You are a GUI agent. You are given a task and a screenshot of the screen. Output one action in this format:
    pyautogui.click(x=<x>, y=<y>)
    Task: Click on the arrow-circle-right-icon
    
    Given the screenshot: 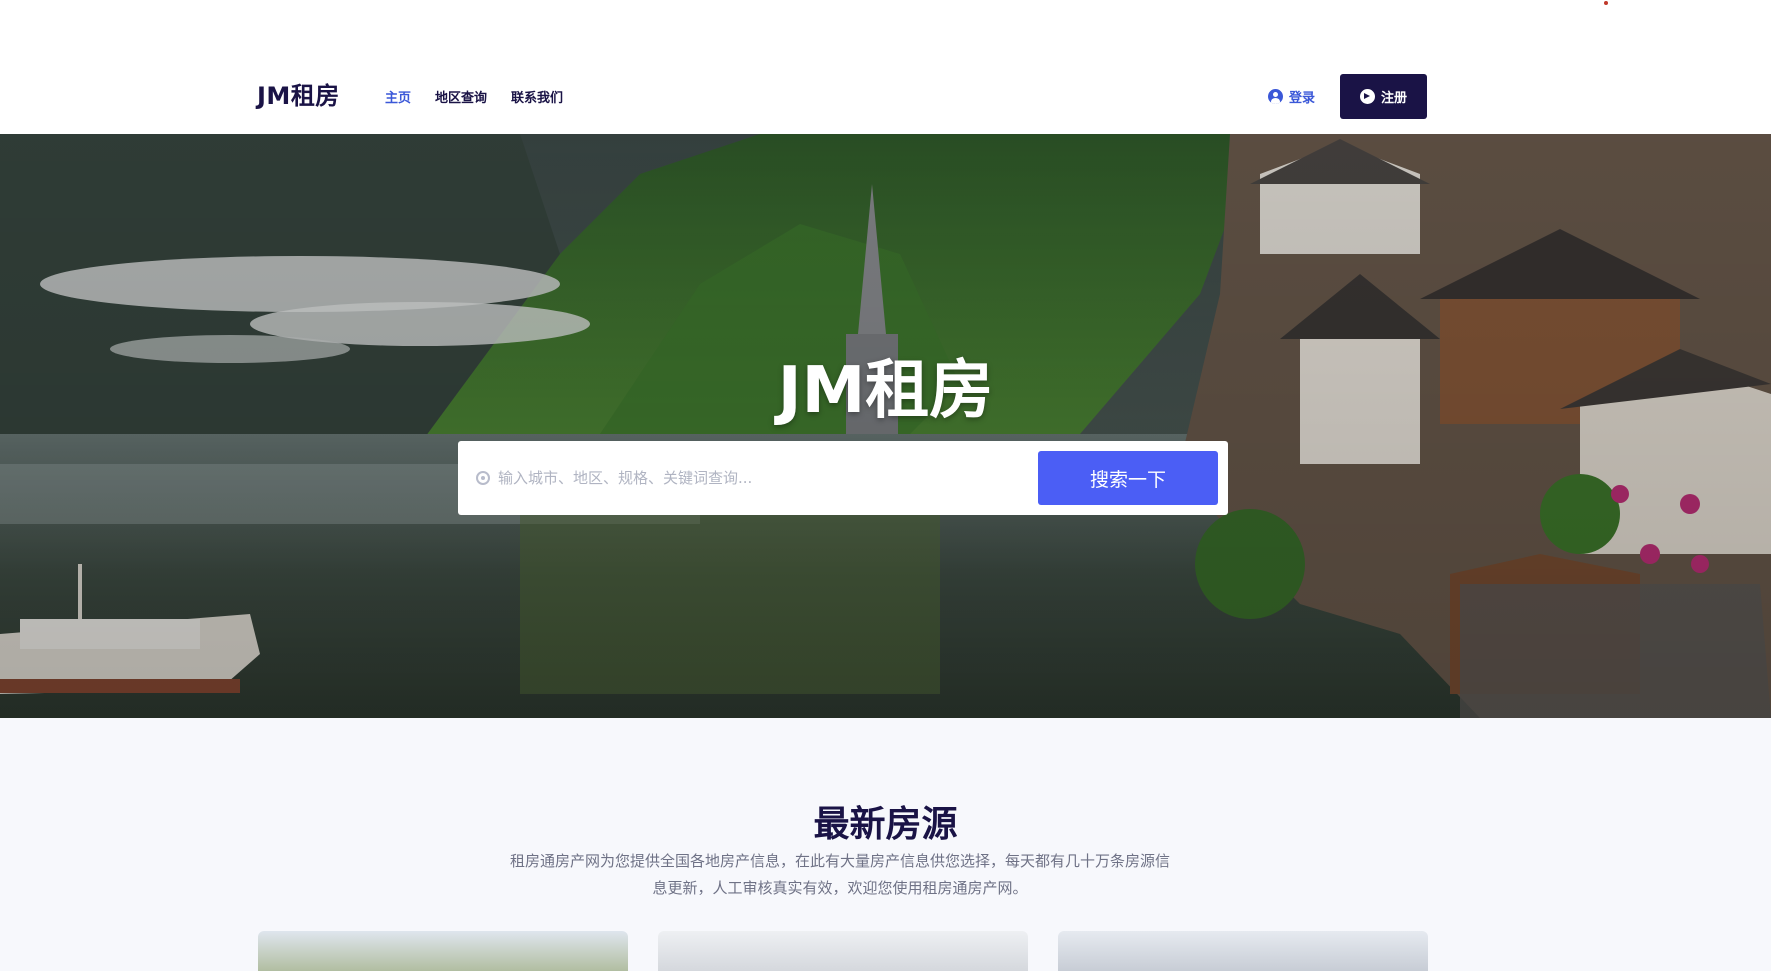 What is the action you would take?
    pyautogui.click(x=1367, y=96)
    